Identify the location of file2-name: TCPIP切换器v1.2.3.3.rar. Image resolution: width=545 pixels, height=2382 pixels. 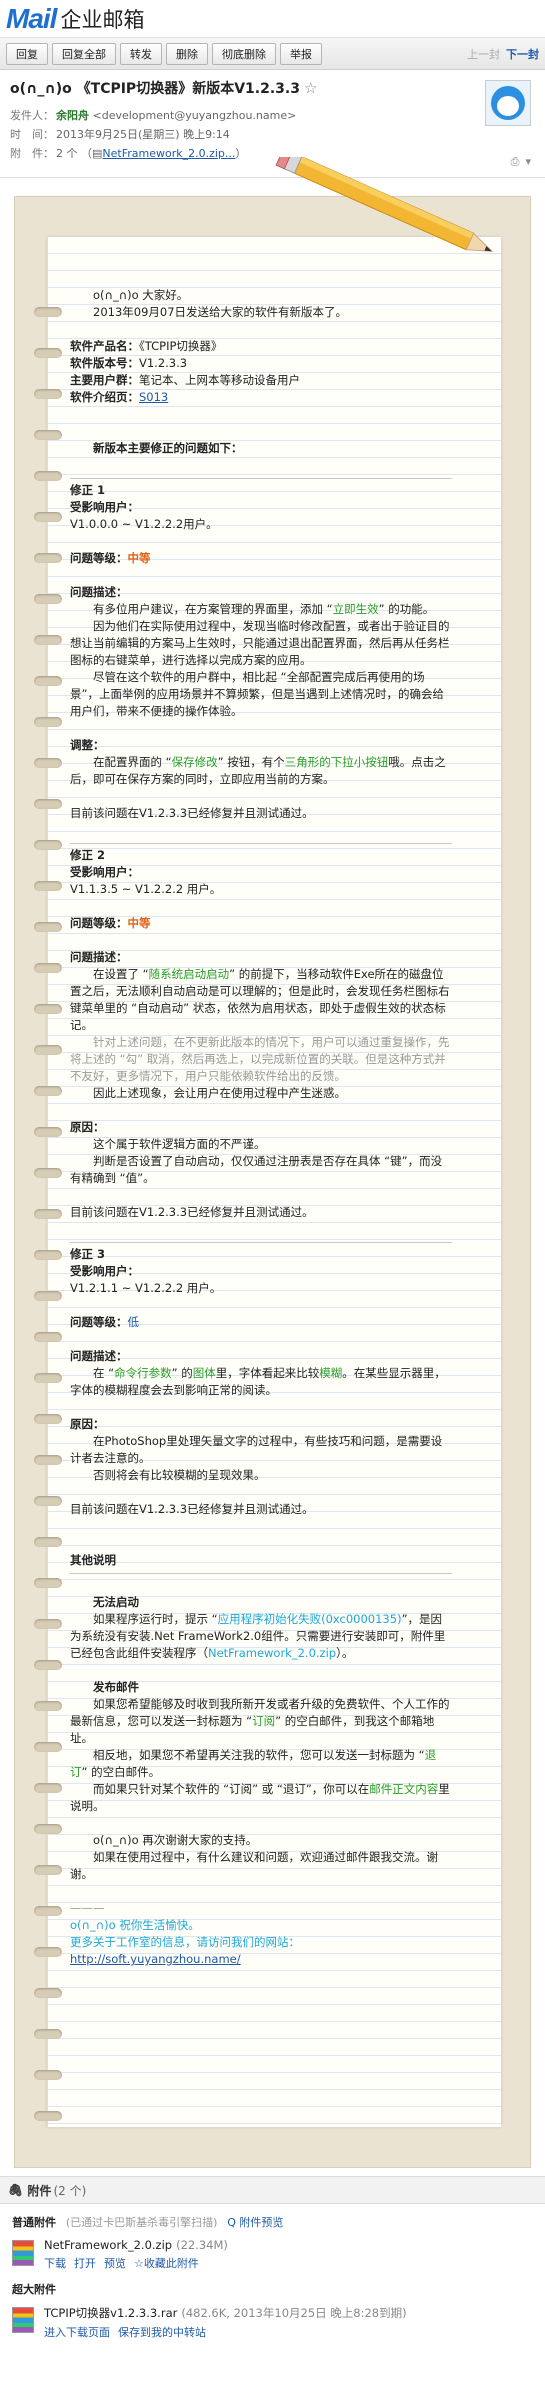
(110, 2313).